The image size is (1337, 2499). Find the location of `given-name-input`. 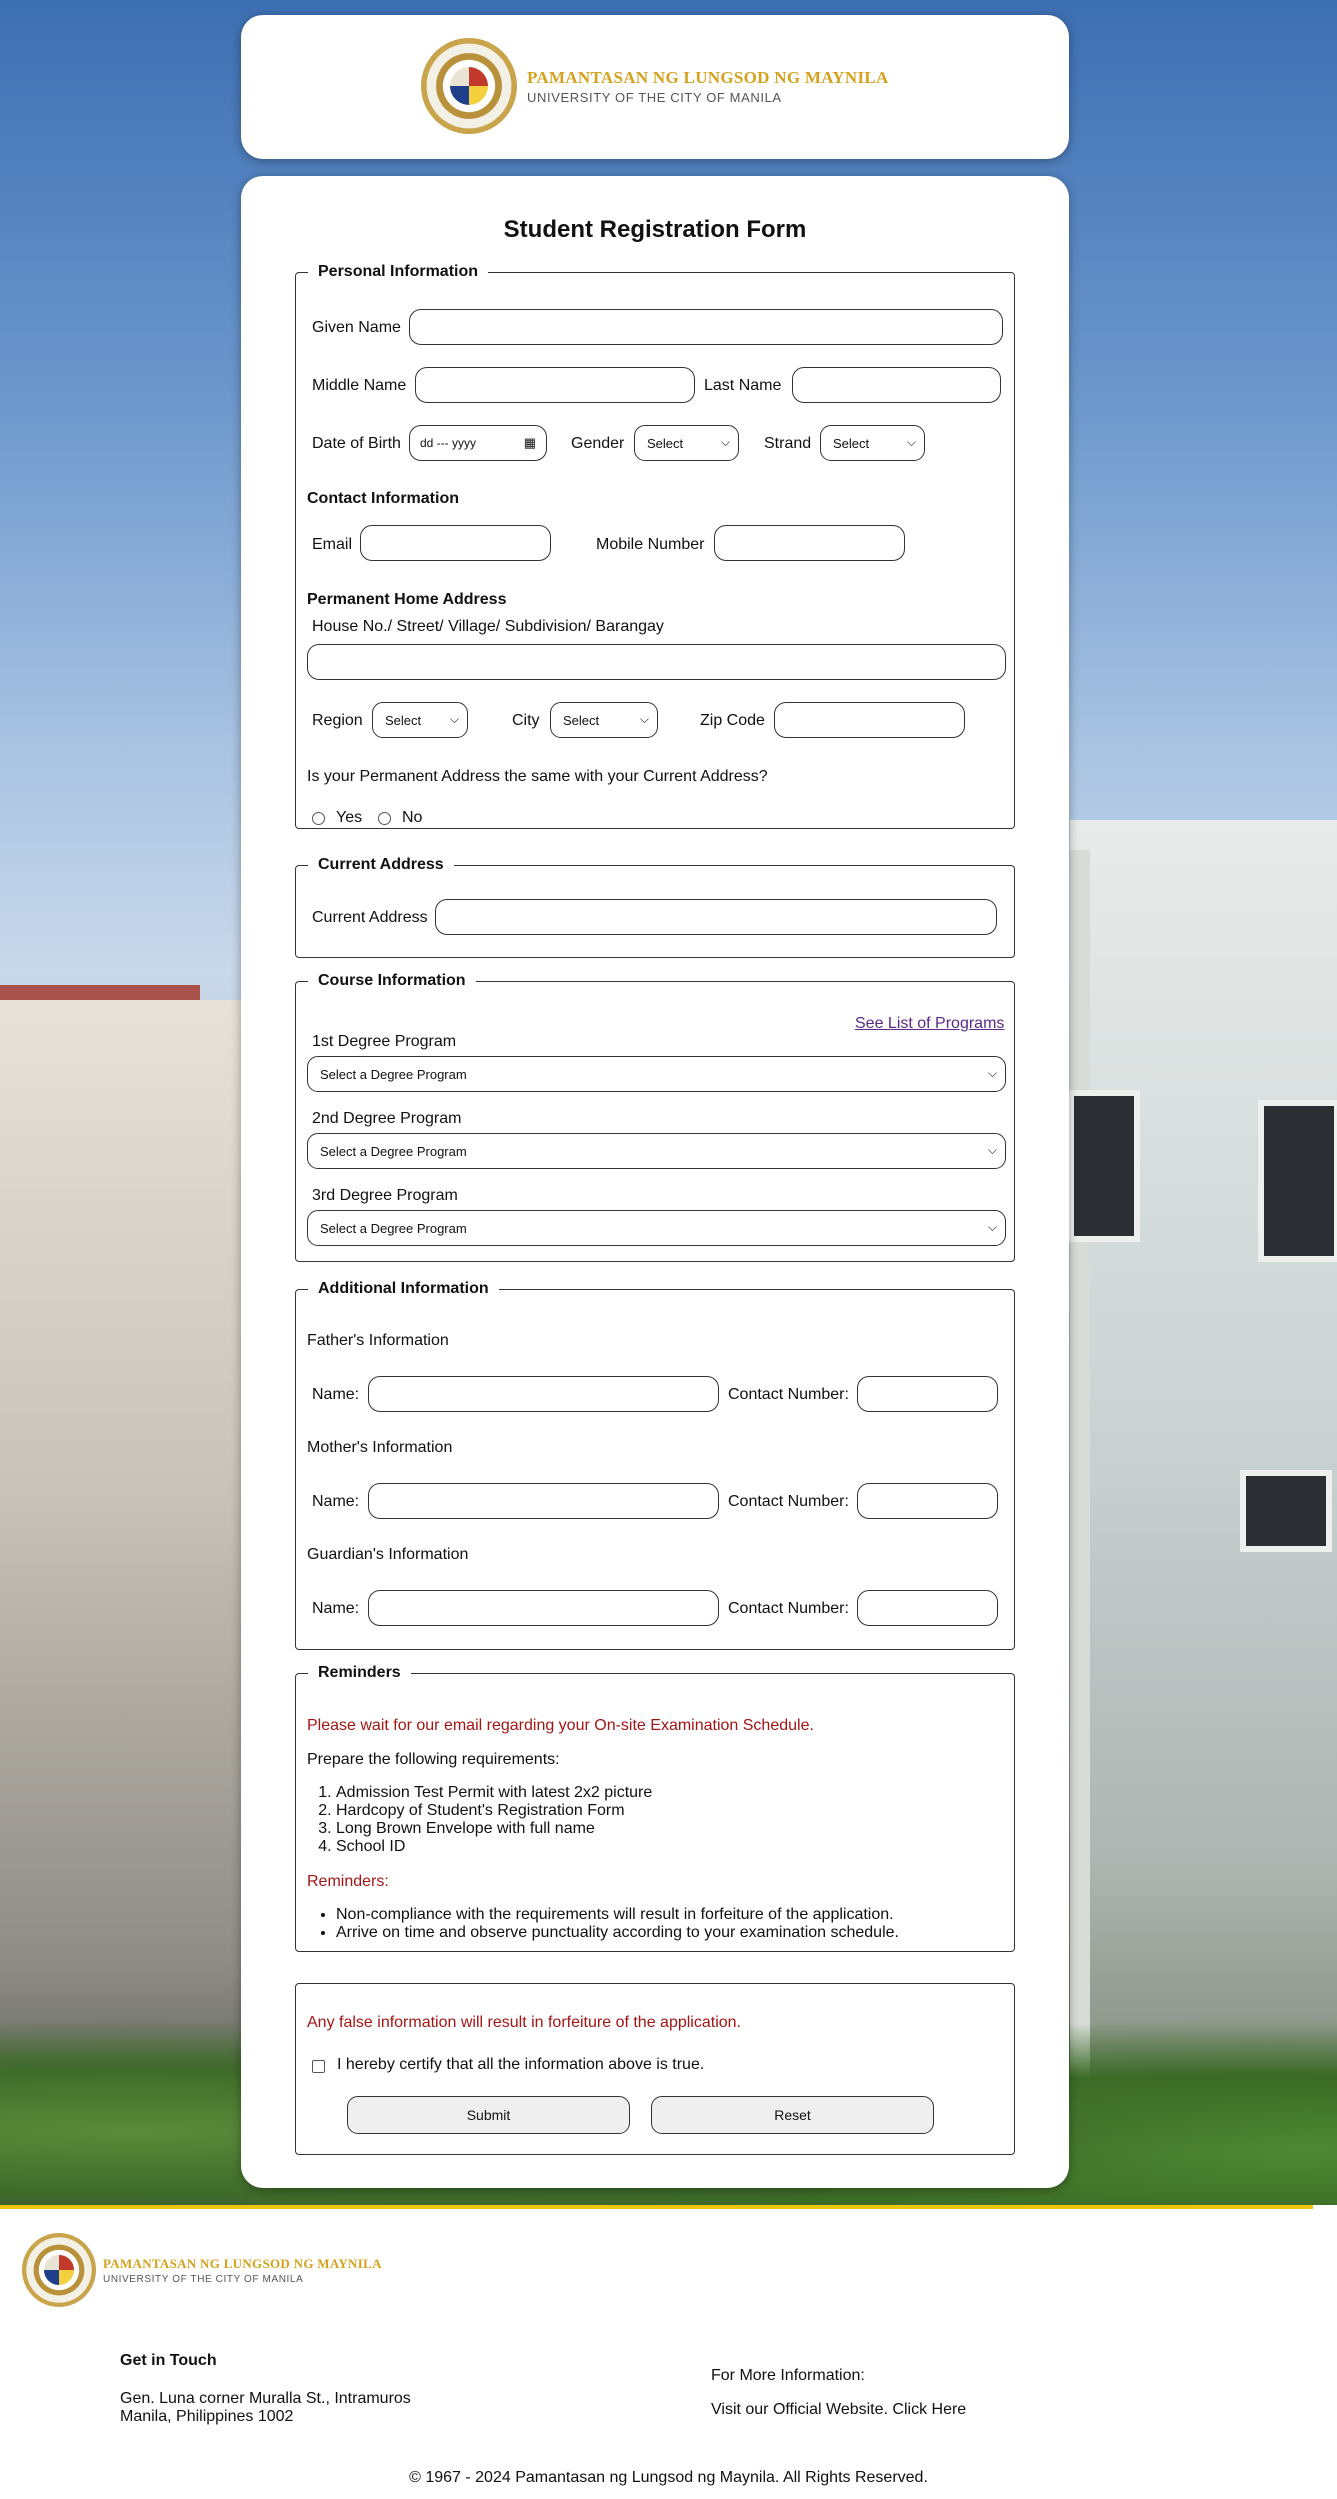

given-name-input is located at coordinates (706, 327).